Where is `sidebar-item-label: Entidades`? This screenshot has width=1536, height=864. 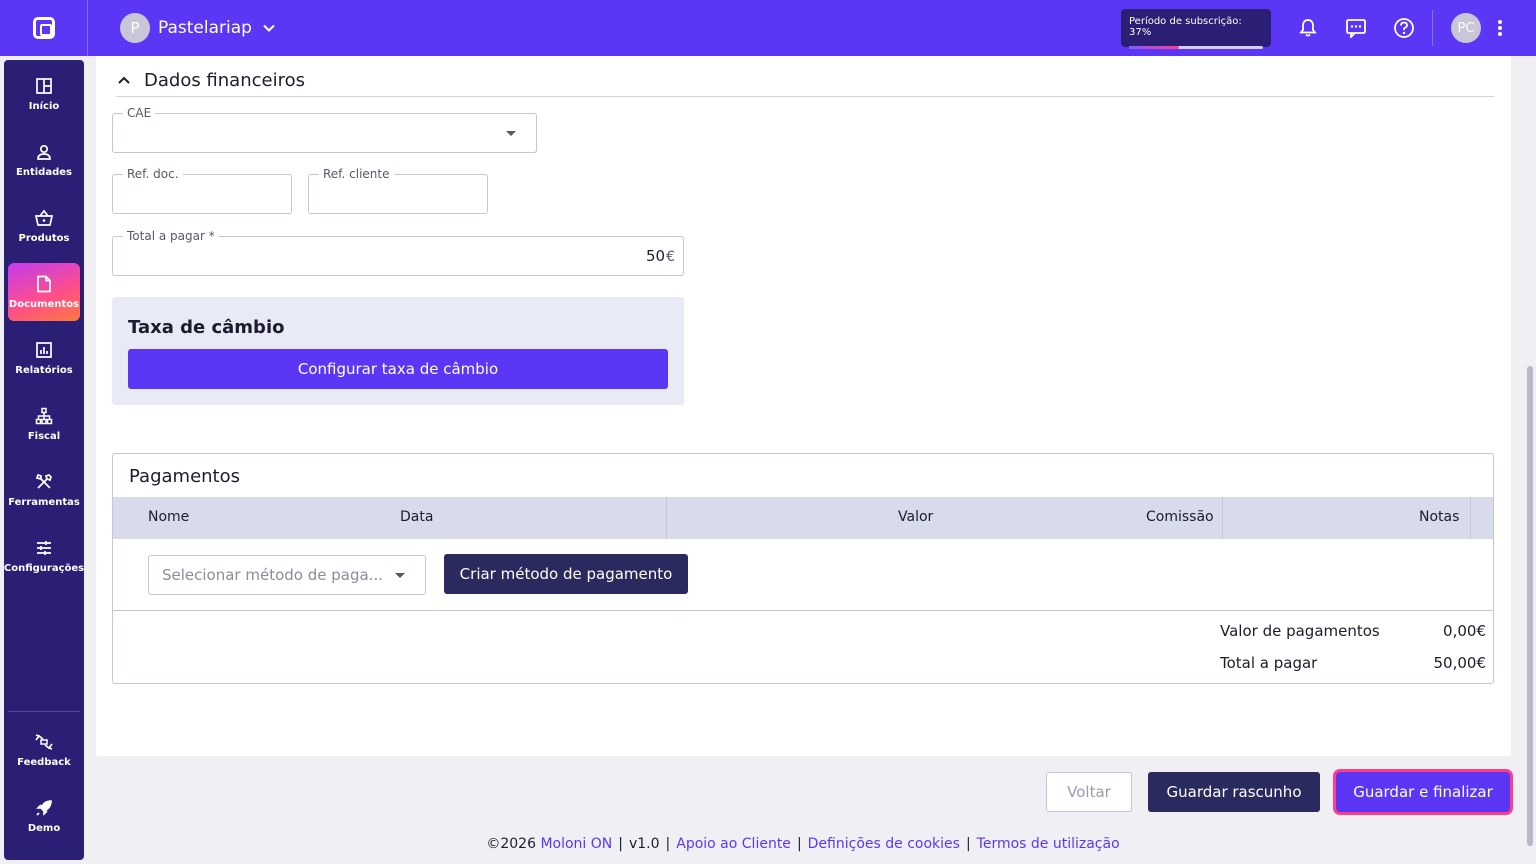
sidebar-item-label: Entidades is located at coordinates (44, 172).